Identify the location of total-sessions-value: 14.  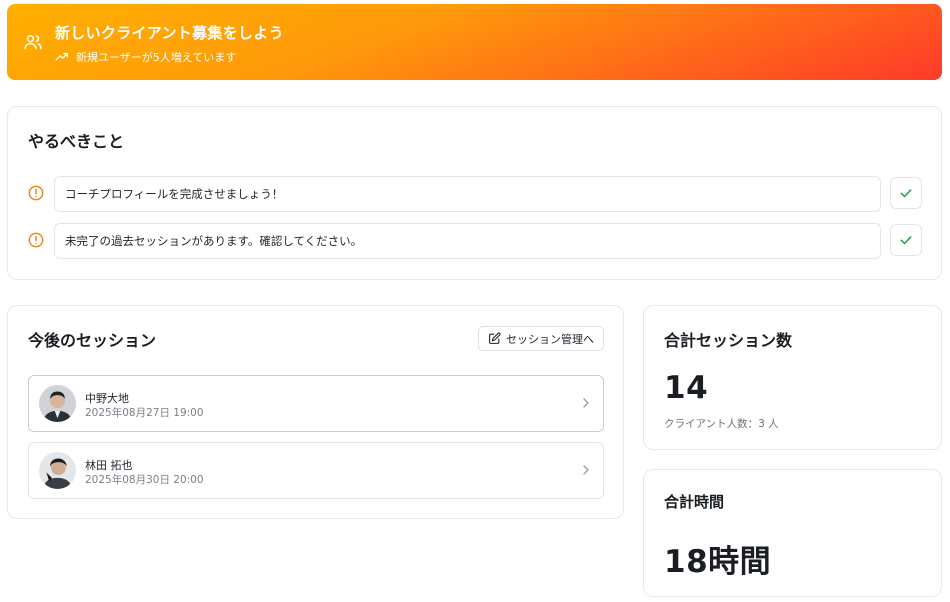
(686, 388).